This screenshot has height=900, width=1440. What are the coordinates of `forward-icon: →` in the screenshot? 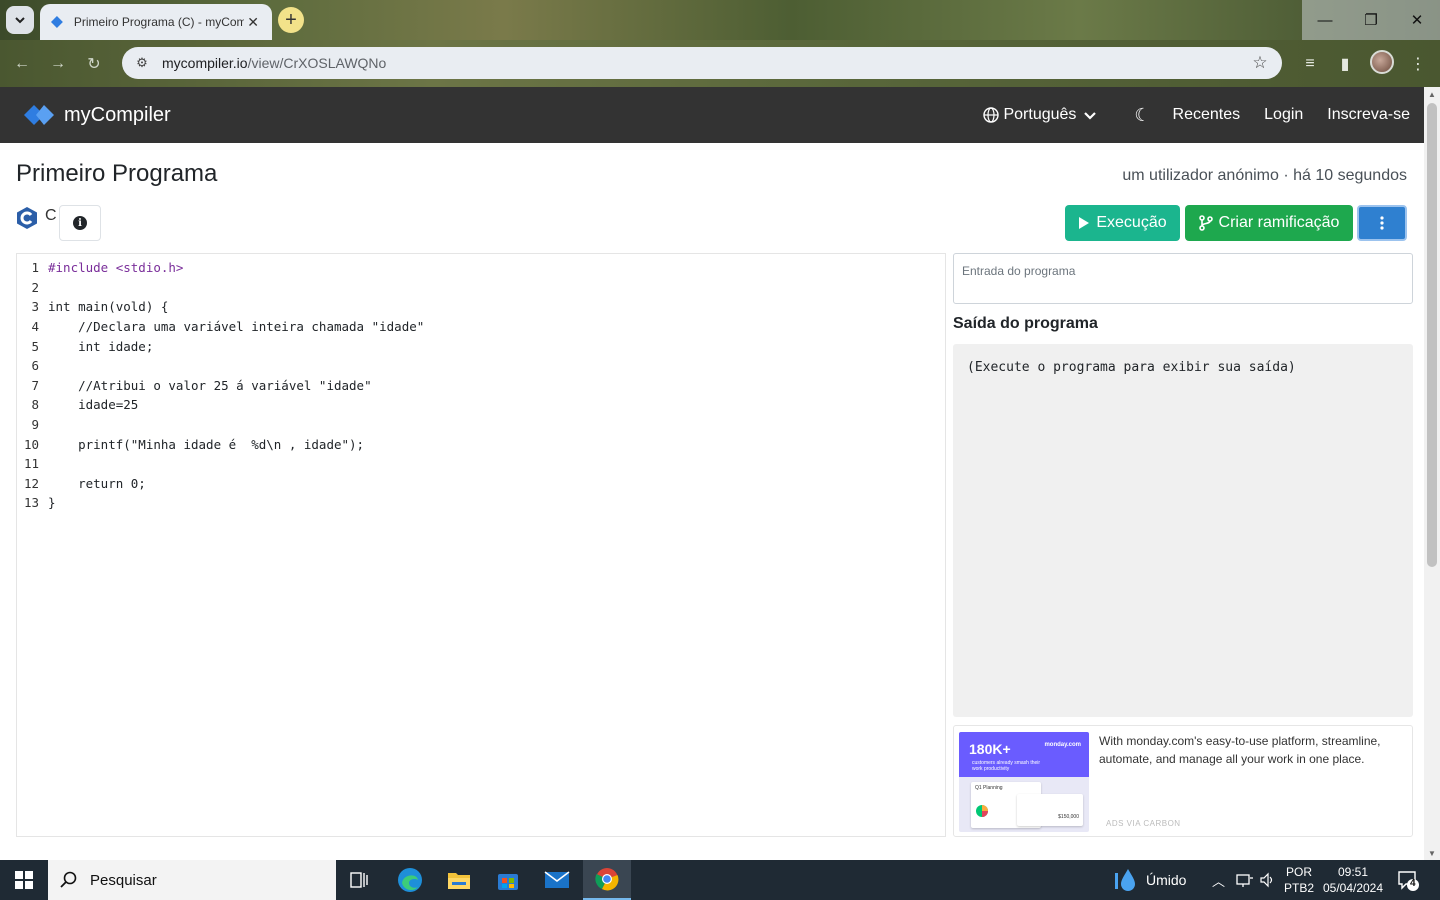 It's located at (58, 64).